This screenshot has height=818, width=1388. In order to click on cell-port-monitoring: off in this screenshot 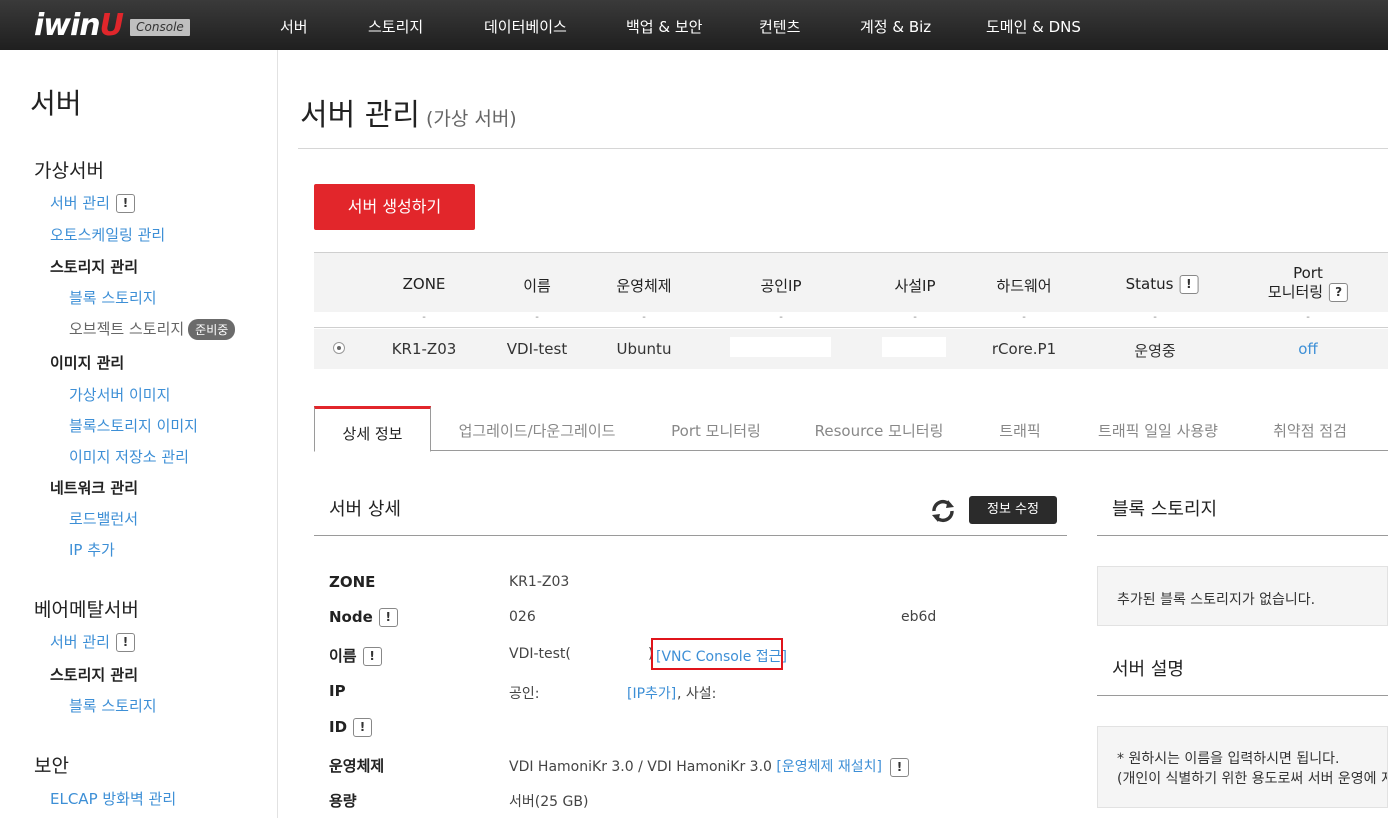, I will do `click(1308, 349)`.